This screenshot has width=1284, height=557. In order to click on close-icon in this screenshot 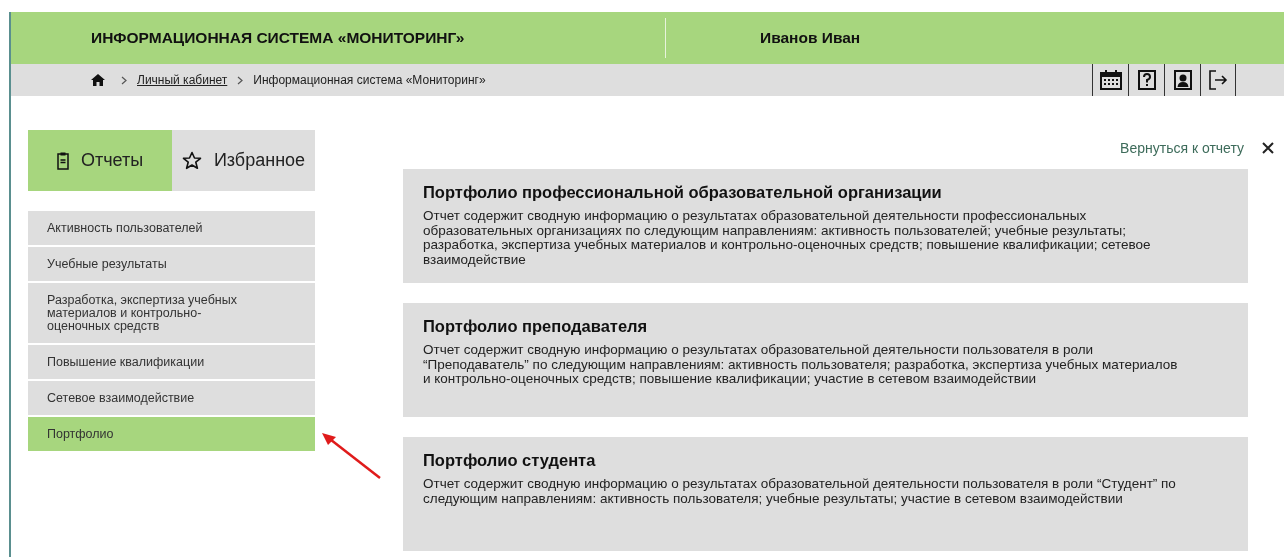, I will do `click(1268, 148)`.